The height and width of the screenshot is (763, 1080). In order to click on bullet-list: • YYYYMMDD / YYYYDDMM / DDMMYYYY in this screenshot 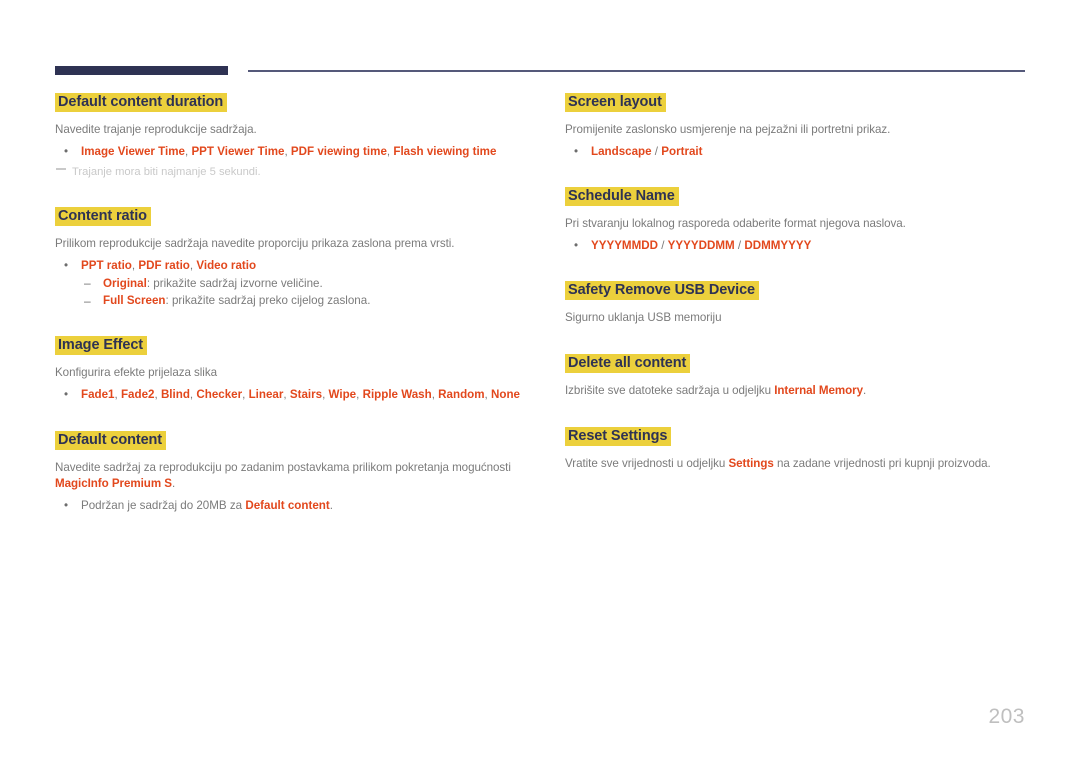, I will do `click(800, 245)`.